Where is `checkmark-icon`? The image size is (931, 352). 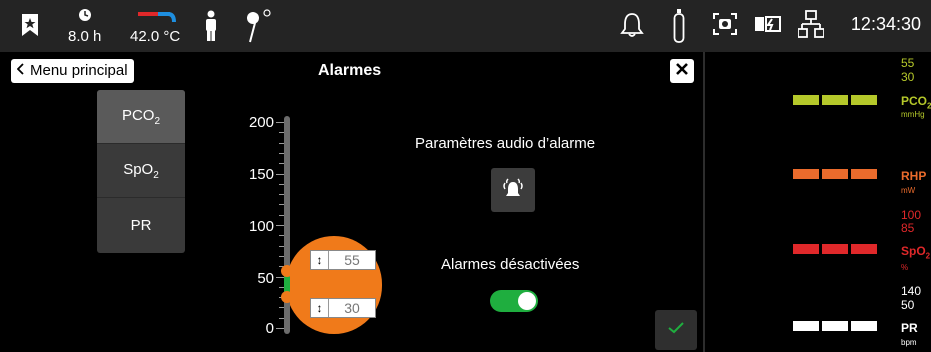 checkmark-icon is located at coordinates (676, 330).